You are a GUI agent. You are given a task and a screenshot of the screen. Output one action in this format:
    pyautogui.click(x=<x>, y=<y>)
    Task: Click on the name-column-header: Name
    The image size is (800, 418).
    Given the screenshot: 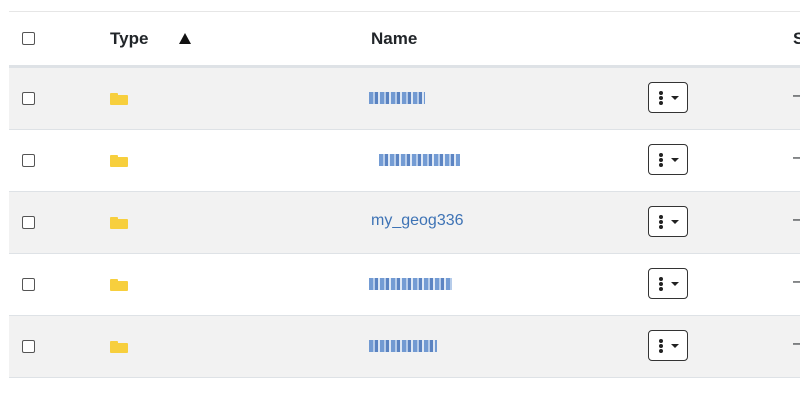 What is the action you would take?
    pyautogui.click(x=394, y=39)
    